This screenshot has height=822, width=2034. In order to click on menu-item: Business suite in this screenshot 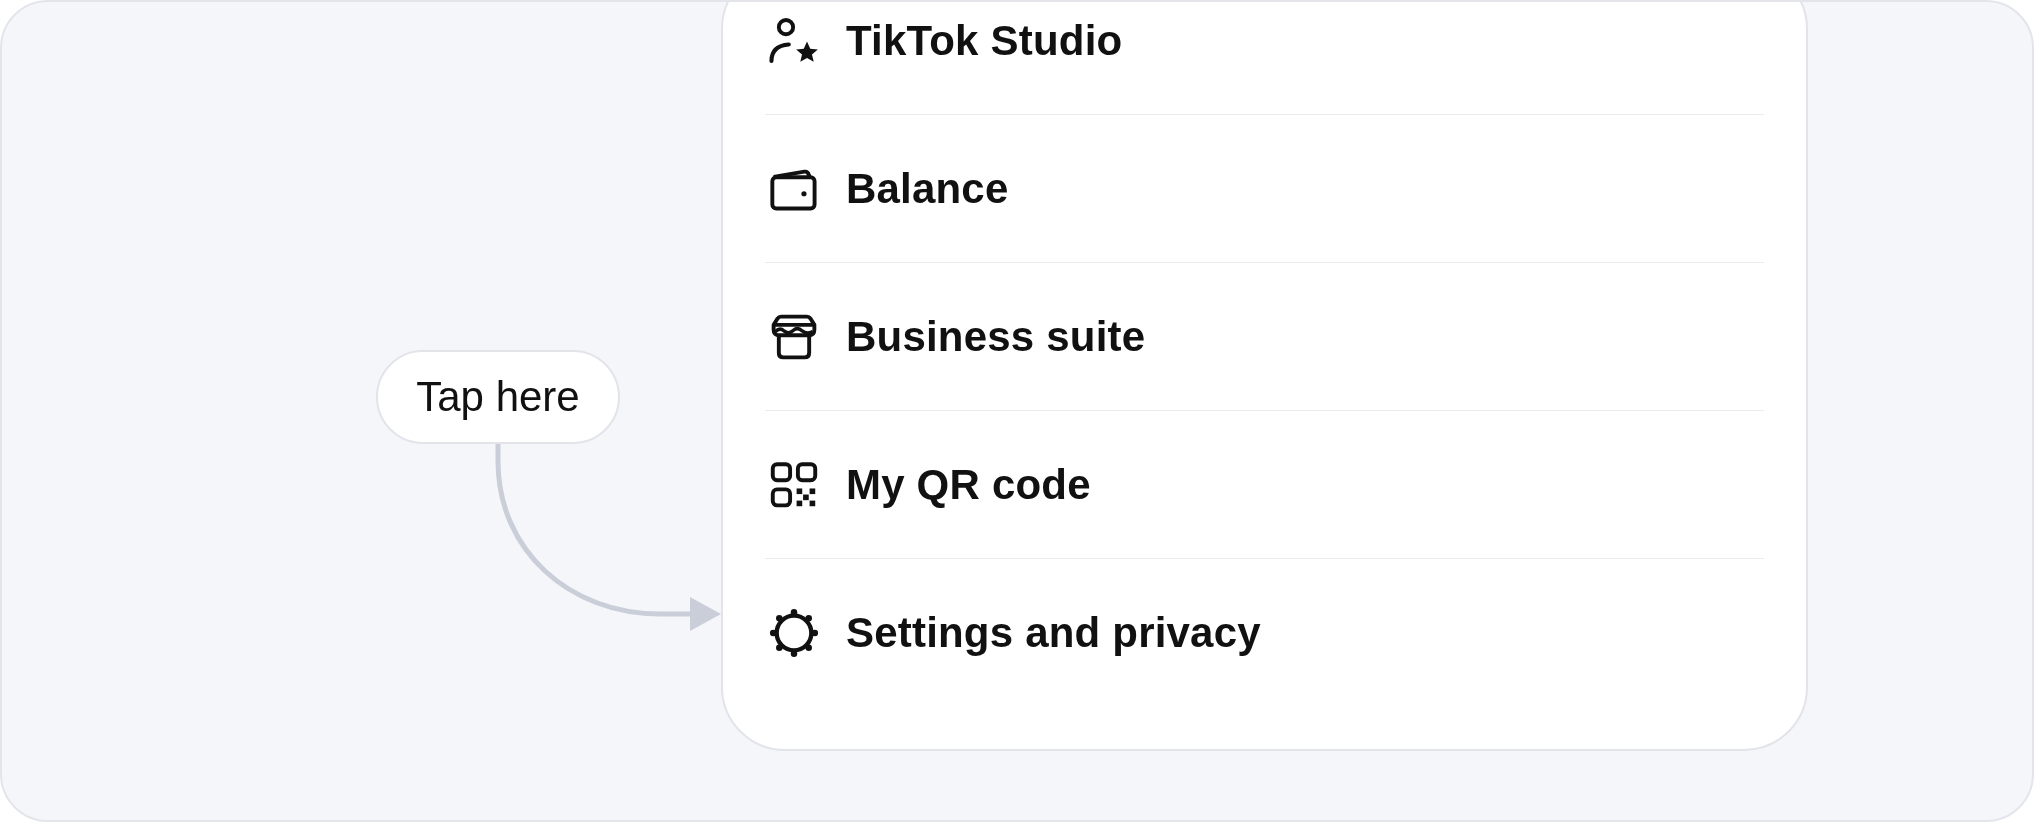, I will do `click(1264, 337)`.